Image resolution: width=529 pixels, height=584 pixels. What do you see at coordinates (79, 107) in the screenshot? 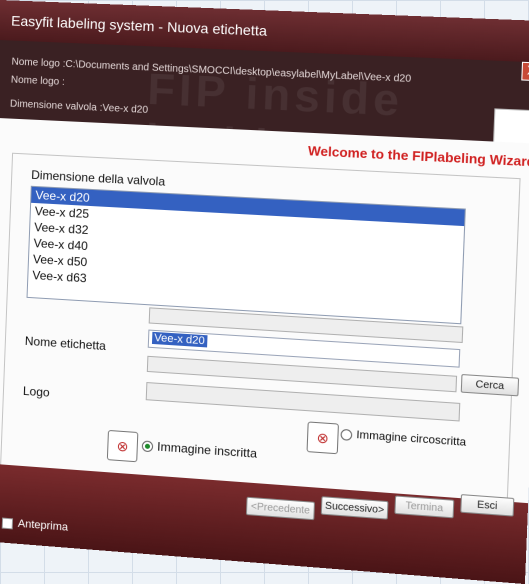
I see `valve-size-text: Dimensione valvola :Vee-x d20` at bounding box center [79, 107].